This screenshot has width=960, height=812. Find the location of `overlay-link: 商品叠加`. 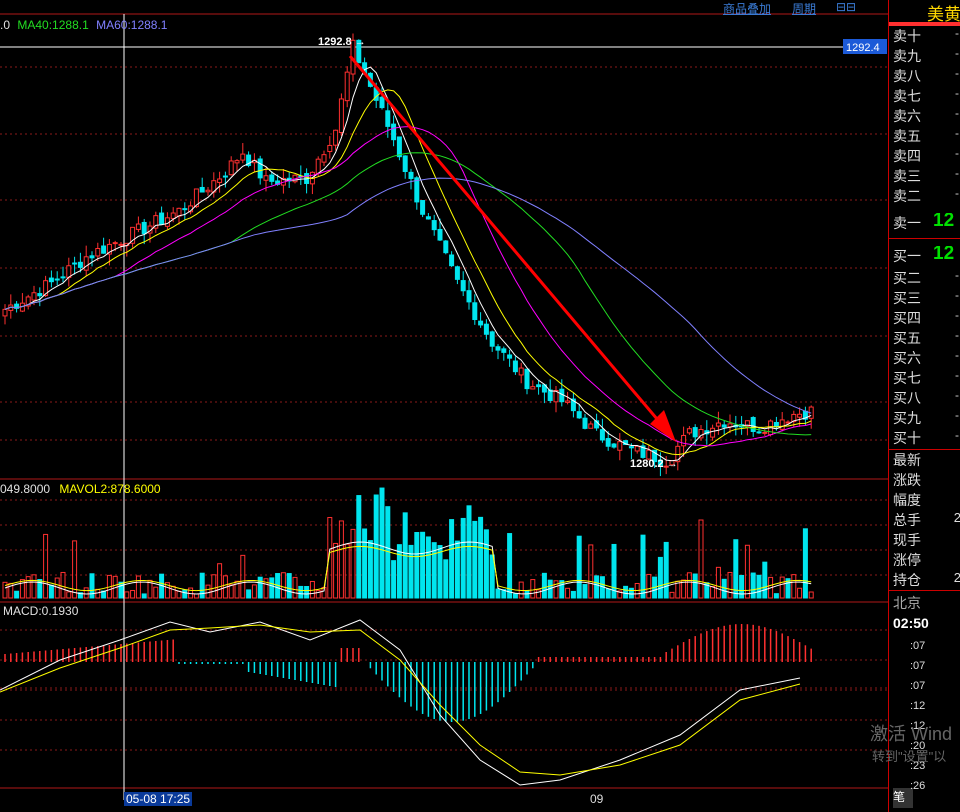

overlay-link: 商品叠加 is located at coordinates (747, 8).